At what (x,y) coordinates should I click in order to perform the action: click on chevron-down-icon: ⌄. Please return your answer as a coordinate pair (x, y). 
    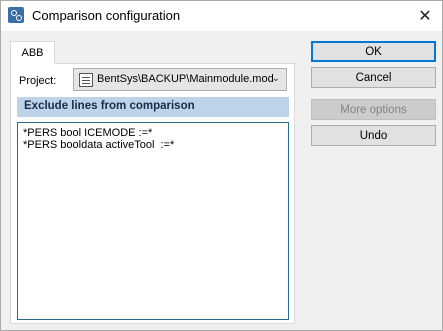
    Looking at the image, I should click on (275, 78).